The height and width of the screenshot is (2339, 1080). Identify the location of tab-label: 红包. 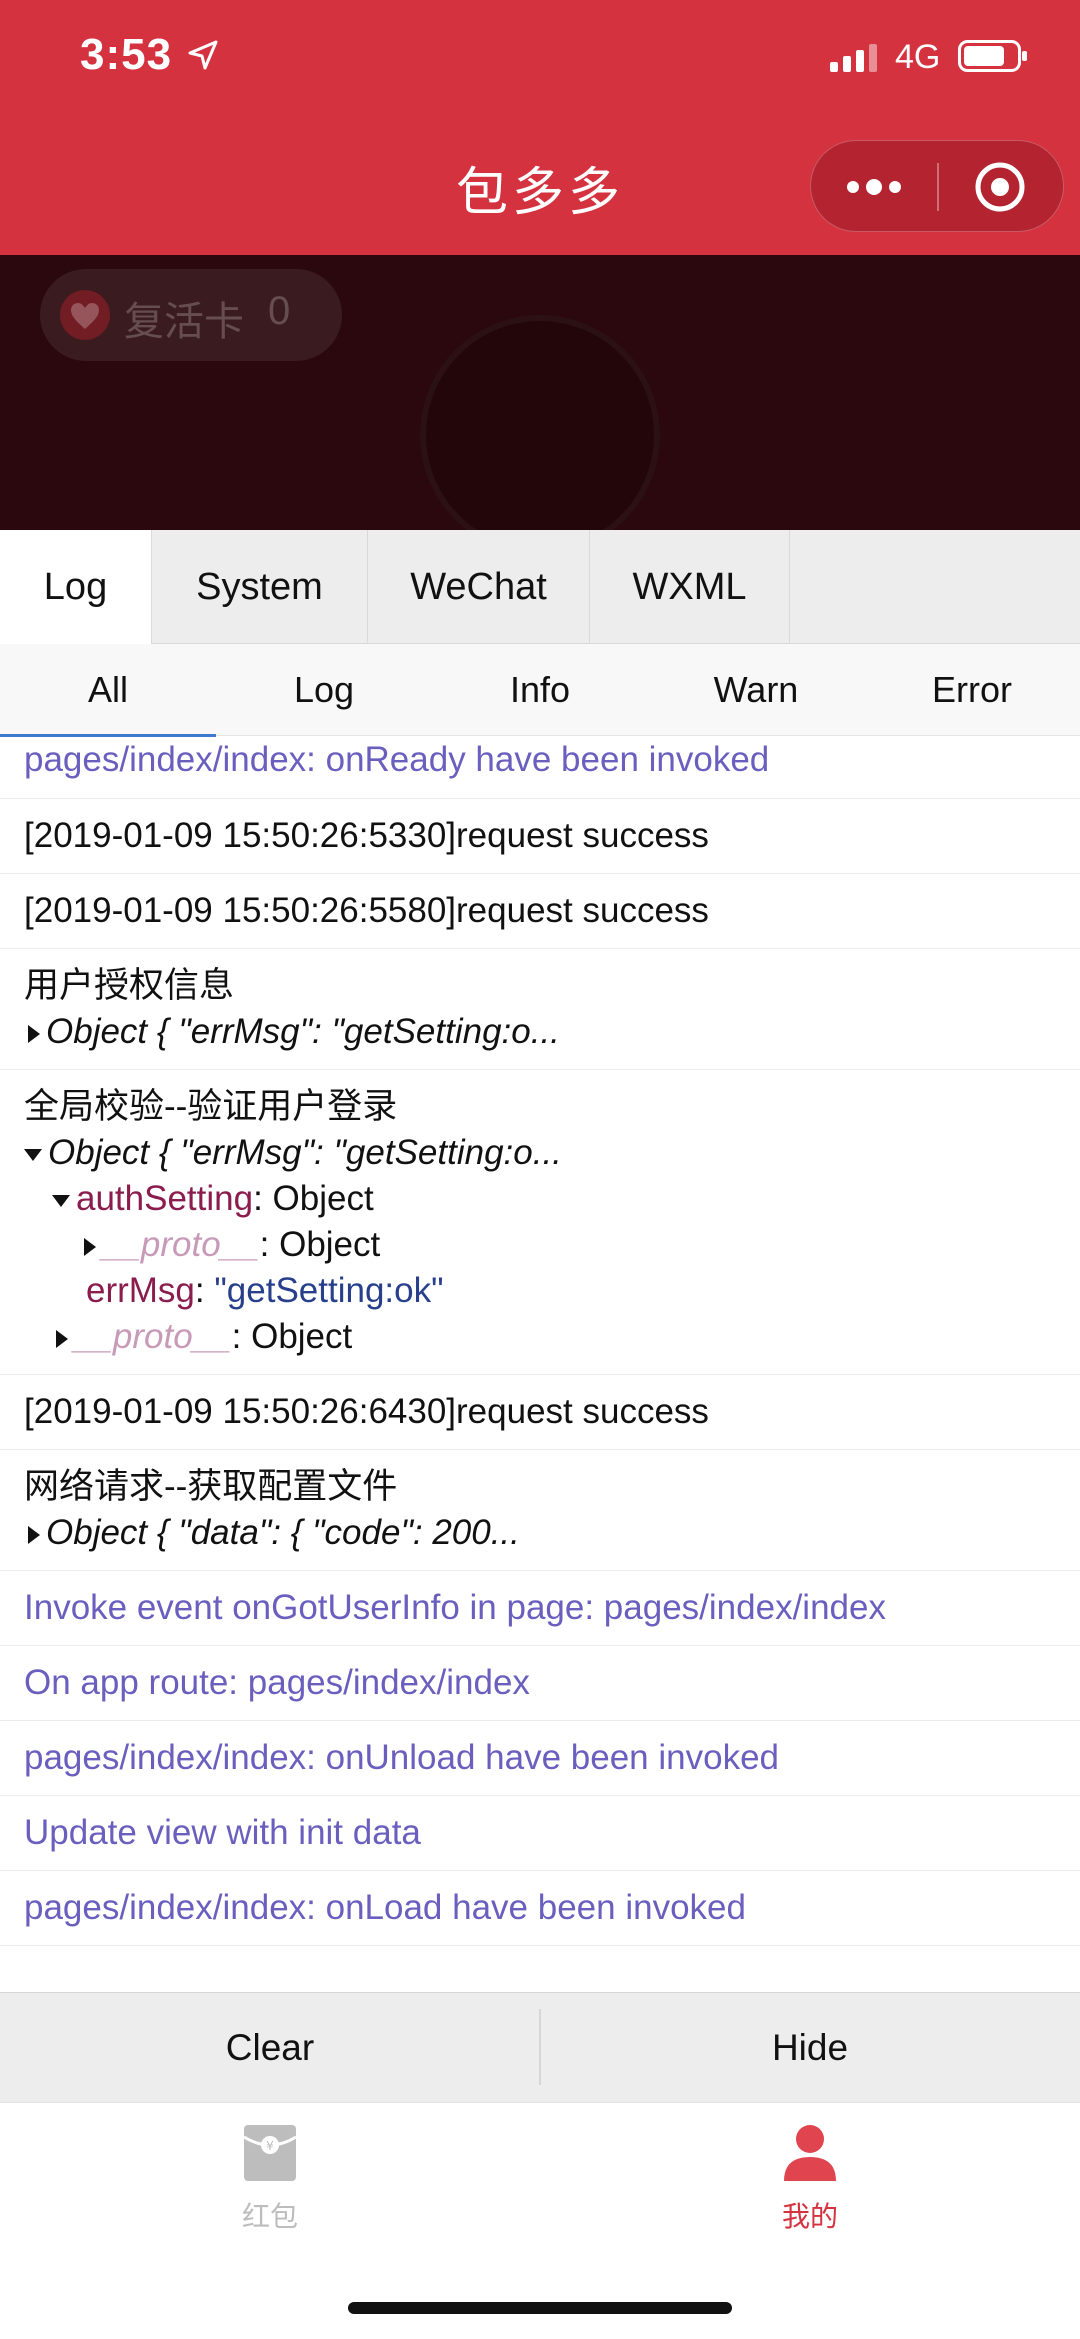
(269, 2216).